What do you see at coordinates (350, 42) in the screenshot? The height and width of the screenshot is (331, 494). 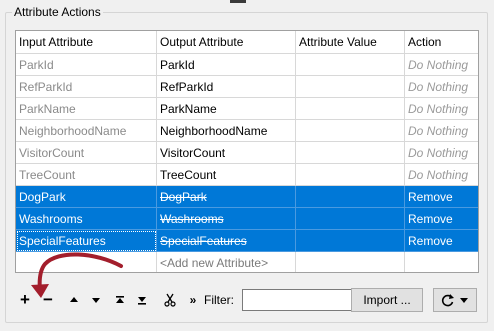 I see `column-header-value: Attribute Value` at bounding box center [350, 42].